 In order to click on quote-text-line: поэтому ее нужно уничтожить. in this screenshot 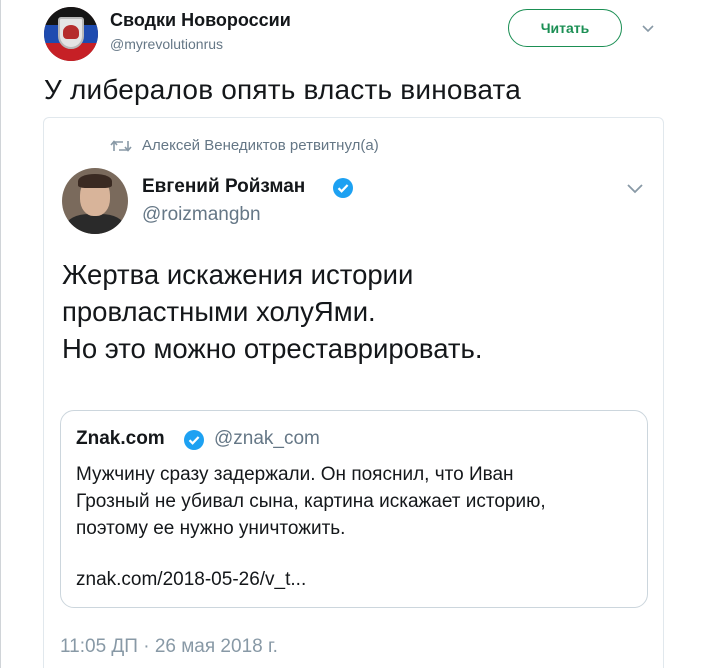, I will do `click(211, 528)`.